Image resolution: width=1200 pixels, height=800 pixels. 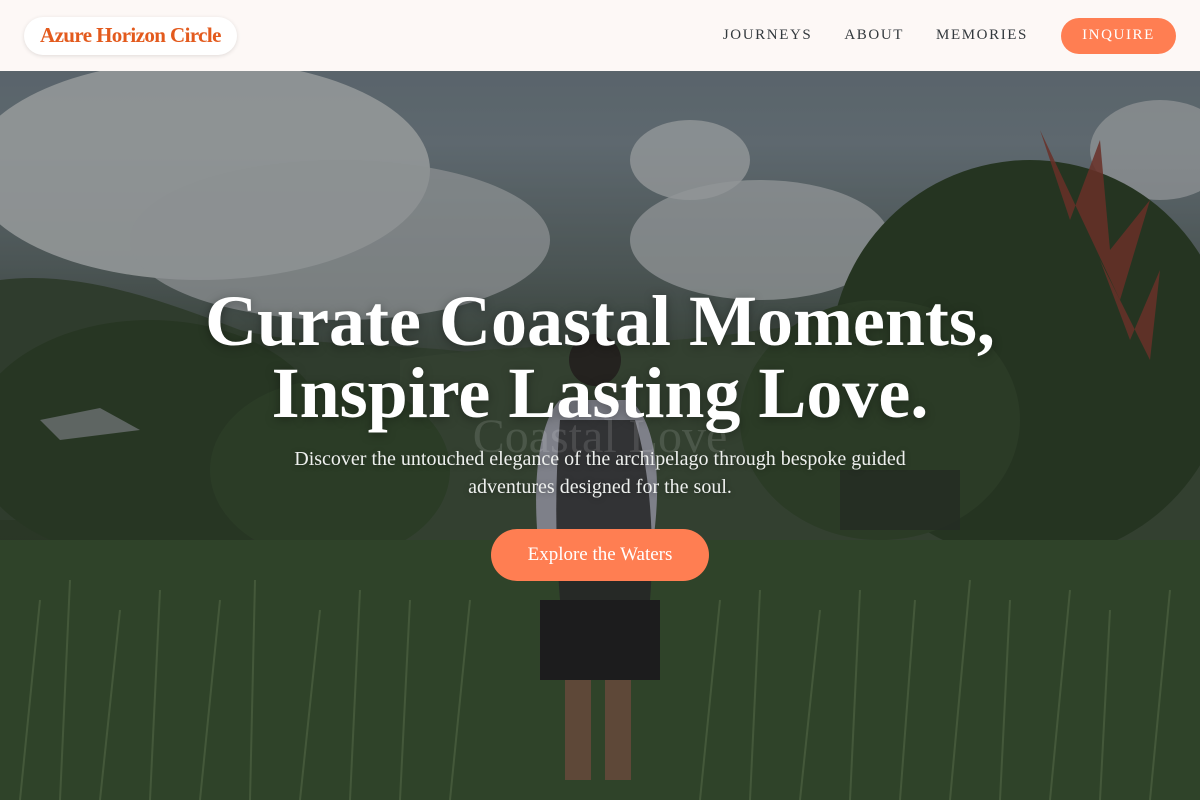 I want to click on nav-journeys: JOURNEYS, so click(x=767, y=35).